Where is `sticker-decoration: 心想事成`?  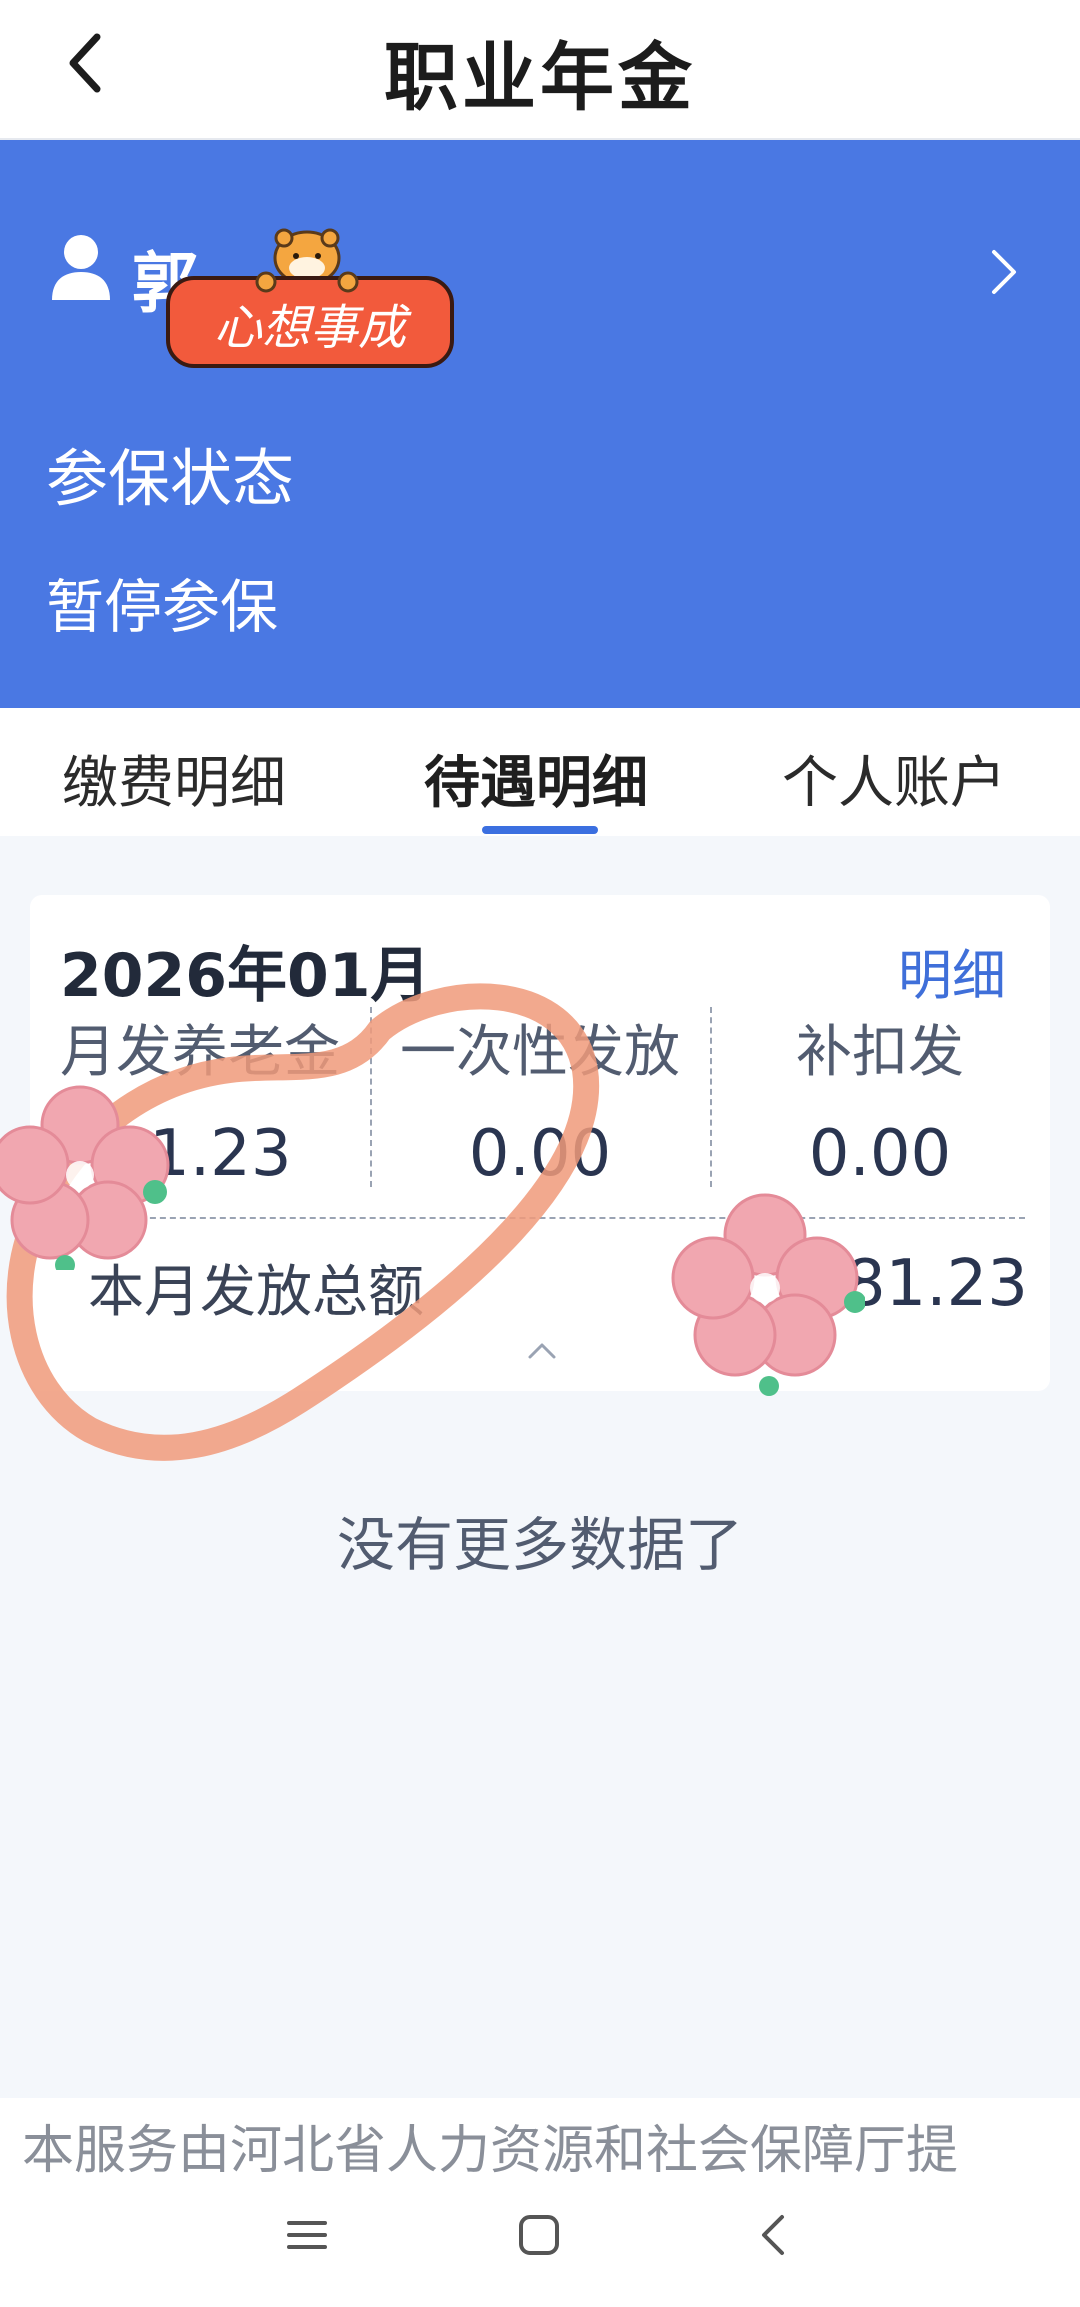 sticker-decoration: 心想事成 is located at coordinates (310, 280).